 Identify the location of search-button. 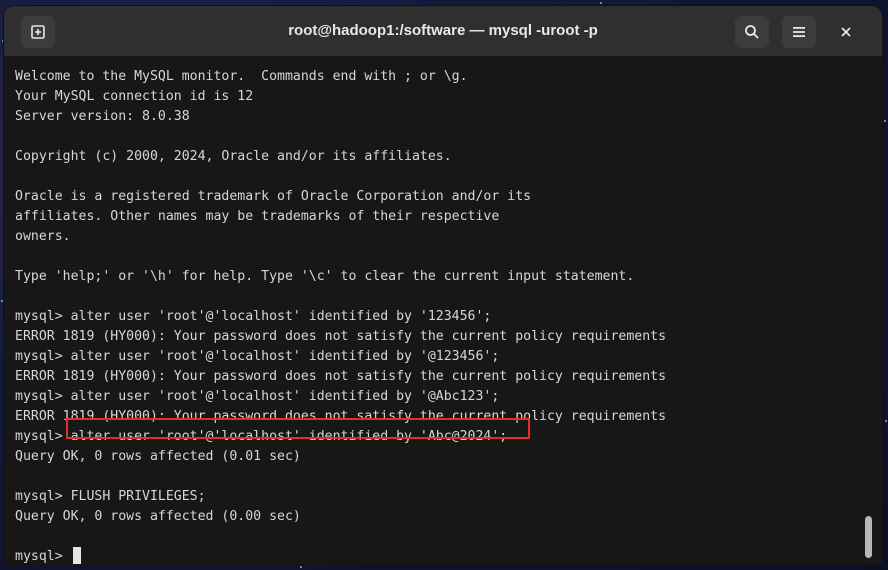
(752, 32).